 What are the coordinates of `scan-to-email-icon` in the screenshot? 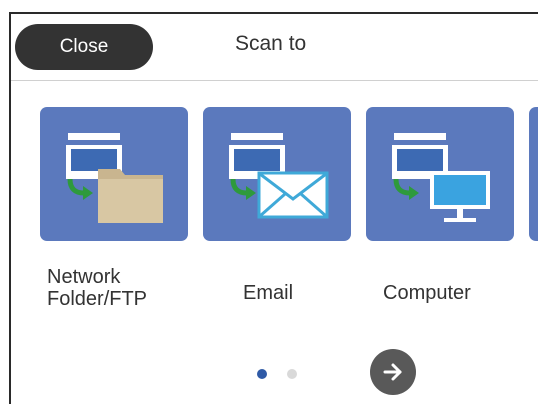 It's located at (279, 176).